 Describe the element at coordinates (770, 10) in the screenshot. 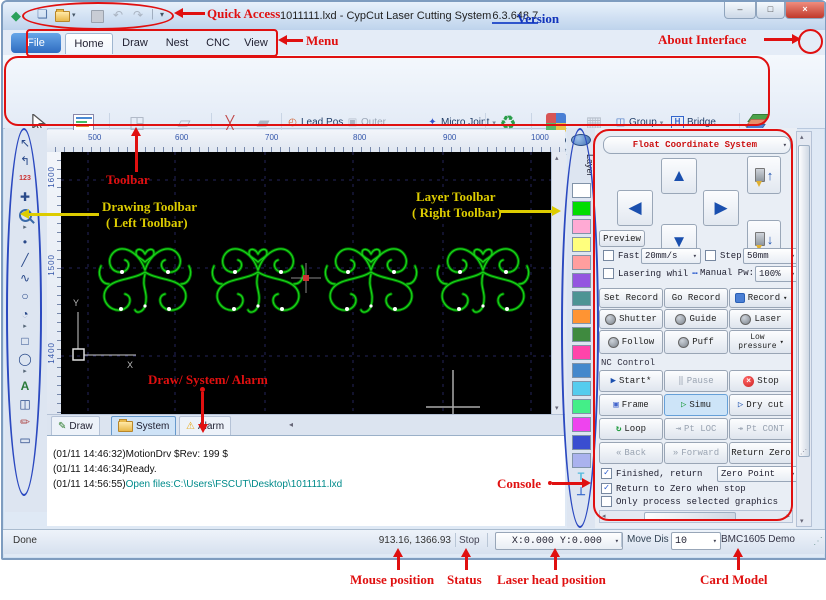

I see `maximize-button: □` at that location.